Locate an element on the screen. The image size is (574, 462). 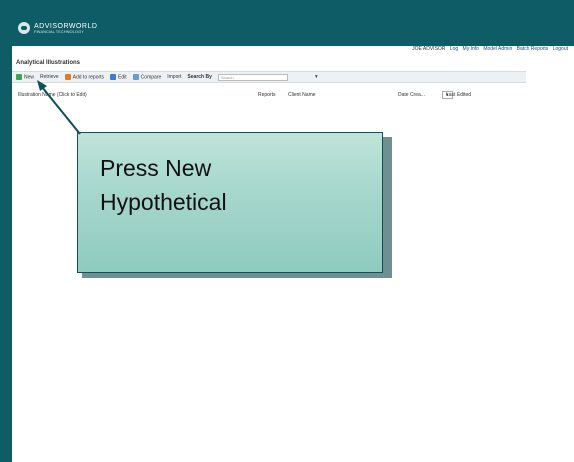
date-filter-select: Last Edited ▾ is located at coordinates (456, 95).